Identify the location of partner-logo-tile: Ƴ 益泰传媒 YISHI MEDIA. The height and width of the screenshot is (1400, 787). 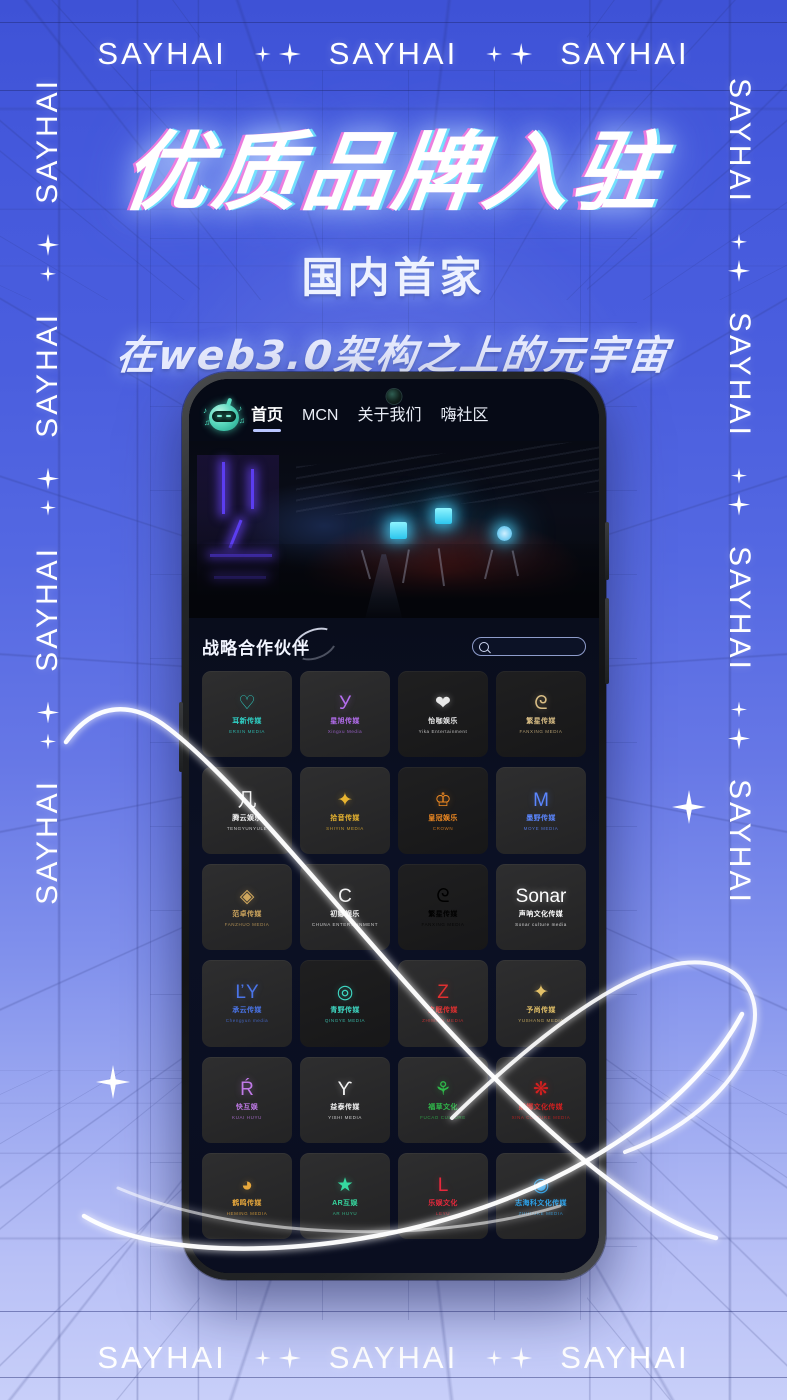
(345, 1099).